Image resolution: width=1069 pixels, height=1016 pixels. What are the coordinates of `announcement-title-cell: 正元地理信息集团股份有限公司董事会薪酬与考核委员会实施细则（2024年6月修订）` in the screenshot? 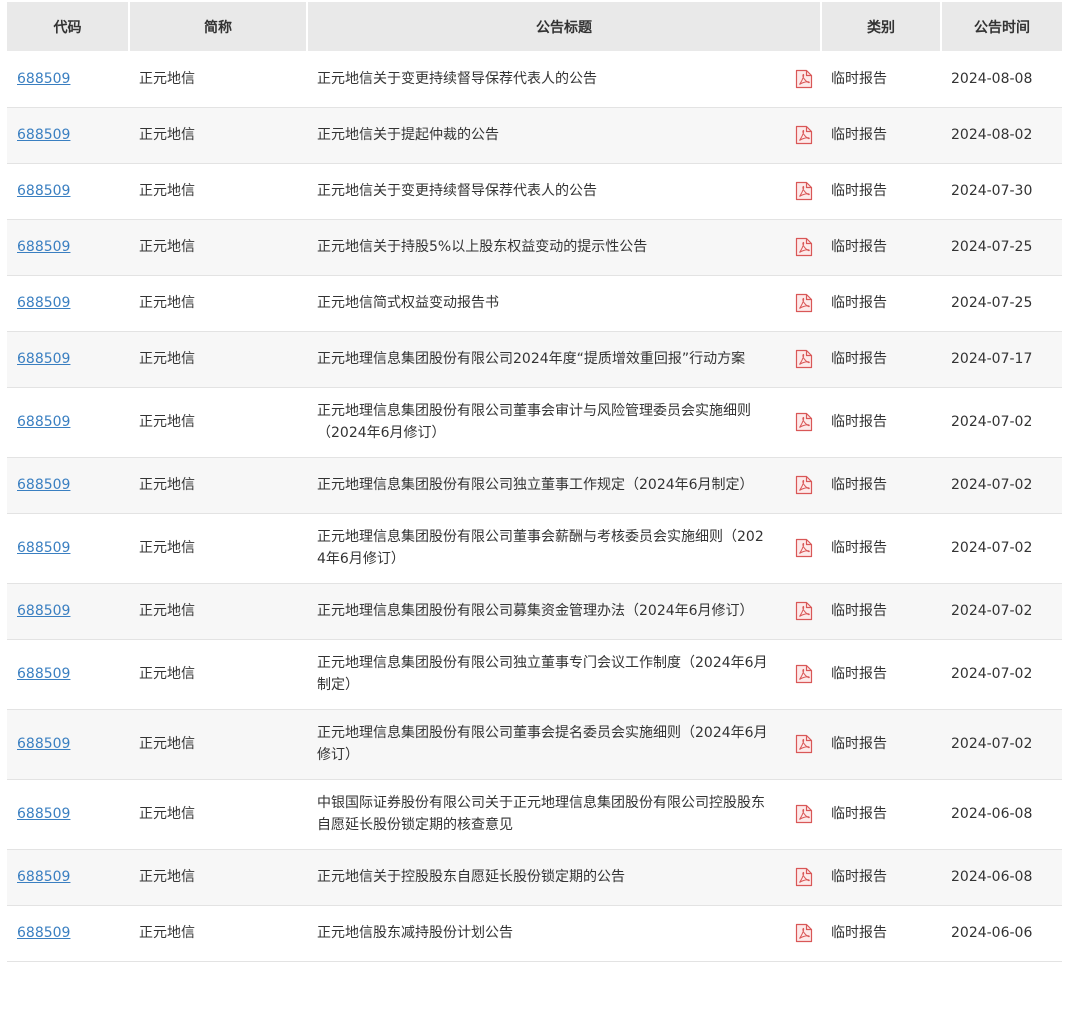 It's located at (564, 548).